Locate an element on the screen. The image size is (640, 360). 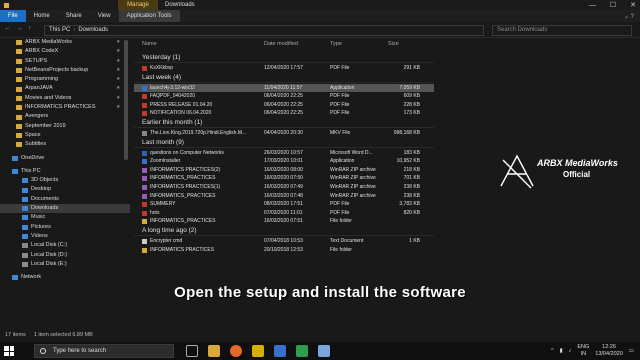
manage-tab: Manage is located at coordinates (138, 5).